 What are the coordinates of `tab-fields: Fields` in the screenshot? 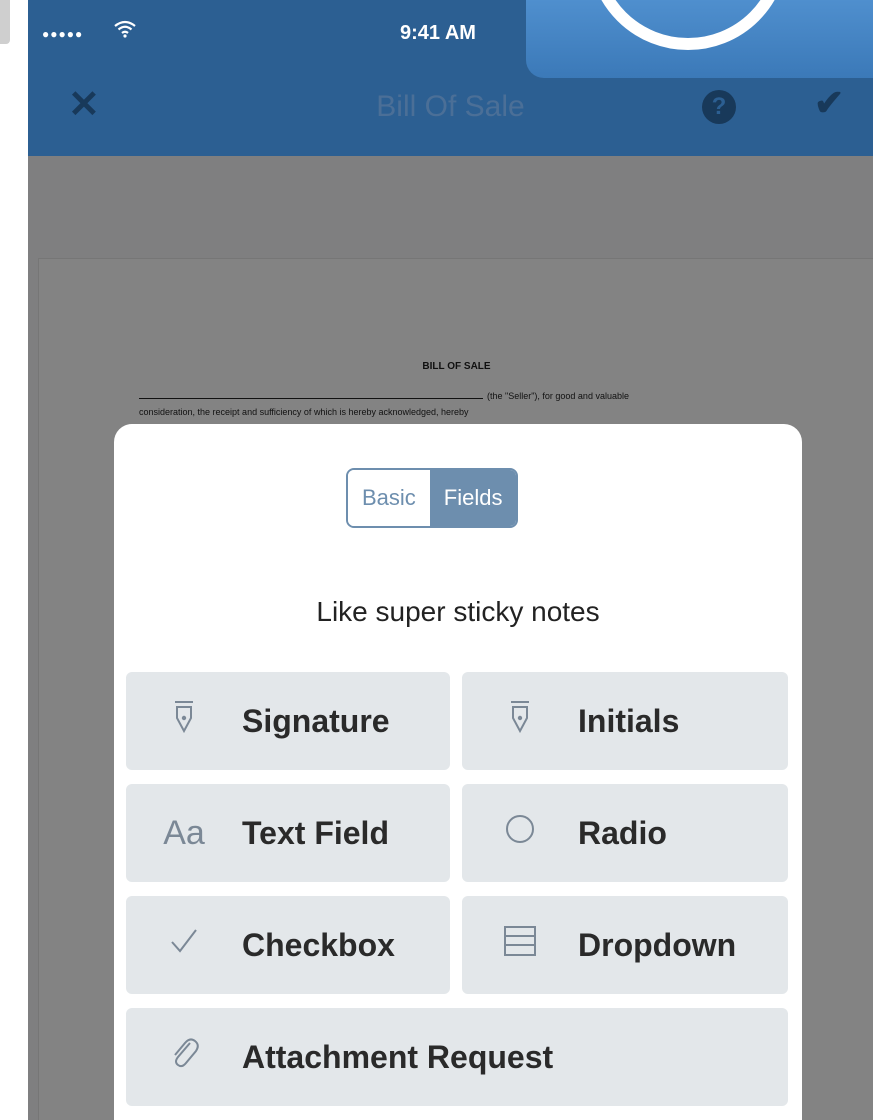 It's located at (473, 498).